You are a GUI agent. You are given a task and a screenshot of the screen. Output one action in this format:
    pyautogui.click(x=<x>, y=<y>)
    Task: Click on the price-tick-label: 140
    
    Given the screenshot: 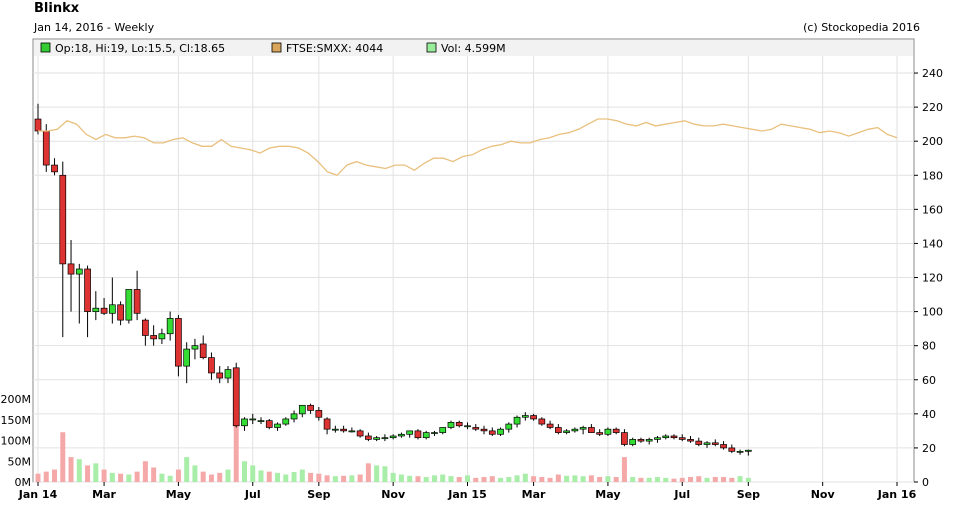 What is the action you would take?
    pyautogui.click(x=932, y=243)
    